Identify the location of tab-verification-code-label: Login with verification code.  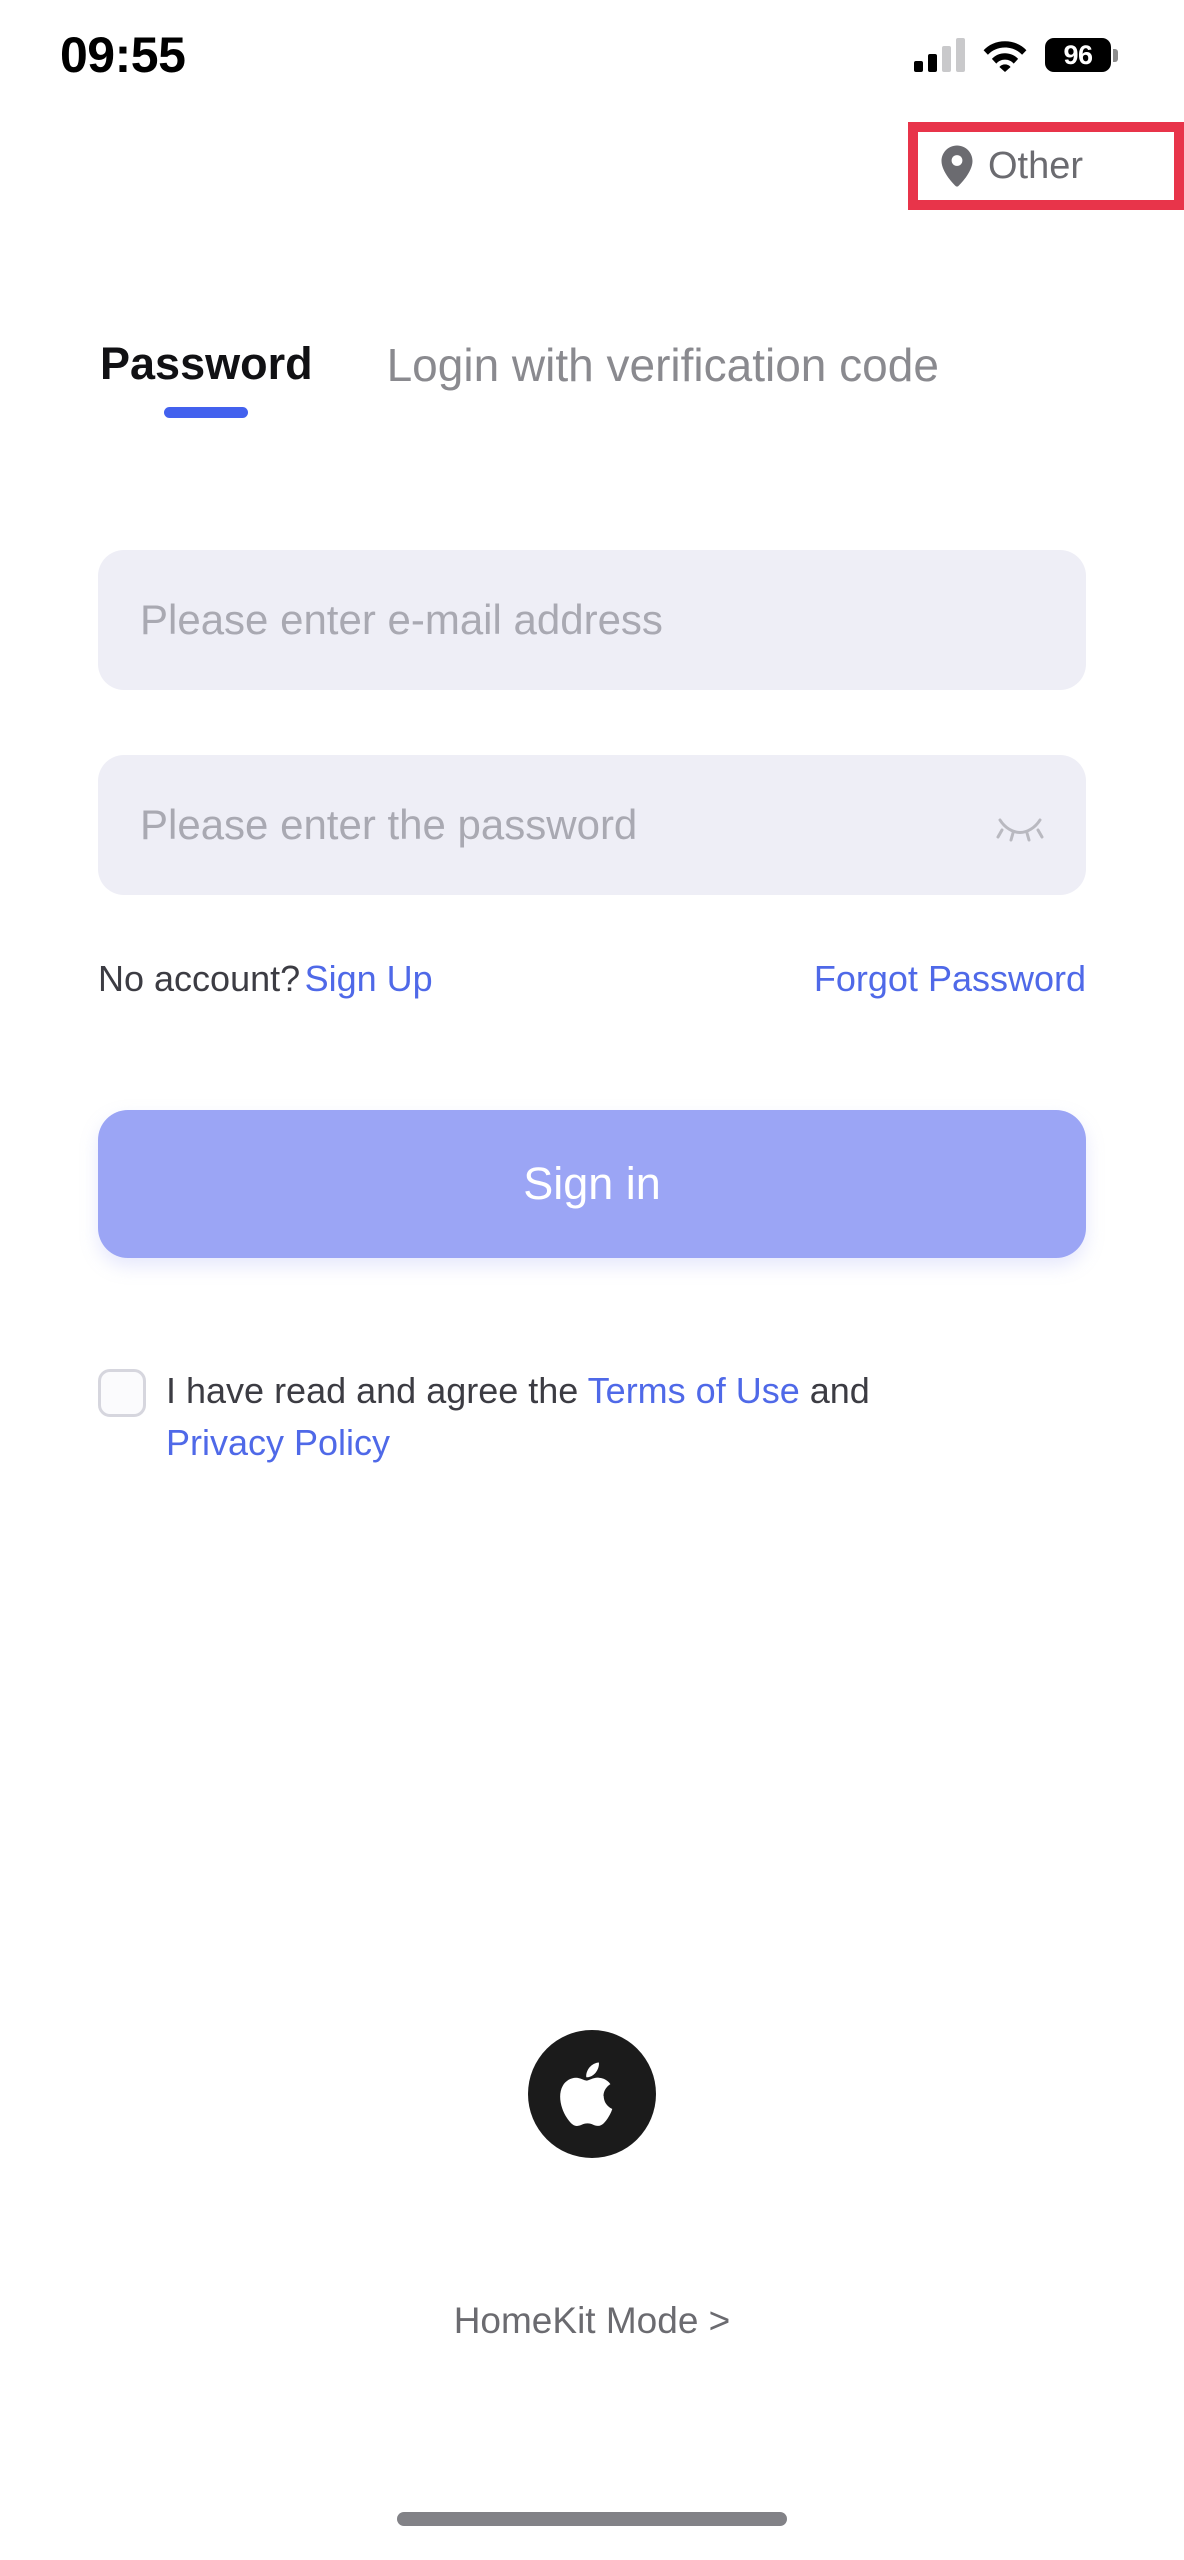
(662, 365).